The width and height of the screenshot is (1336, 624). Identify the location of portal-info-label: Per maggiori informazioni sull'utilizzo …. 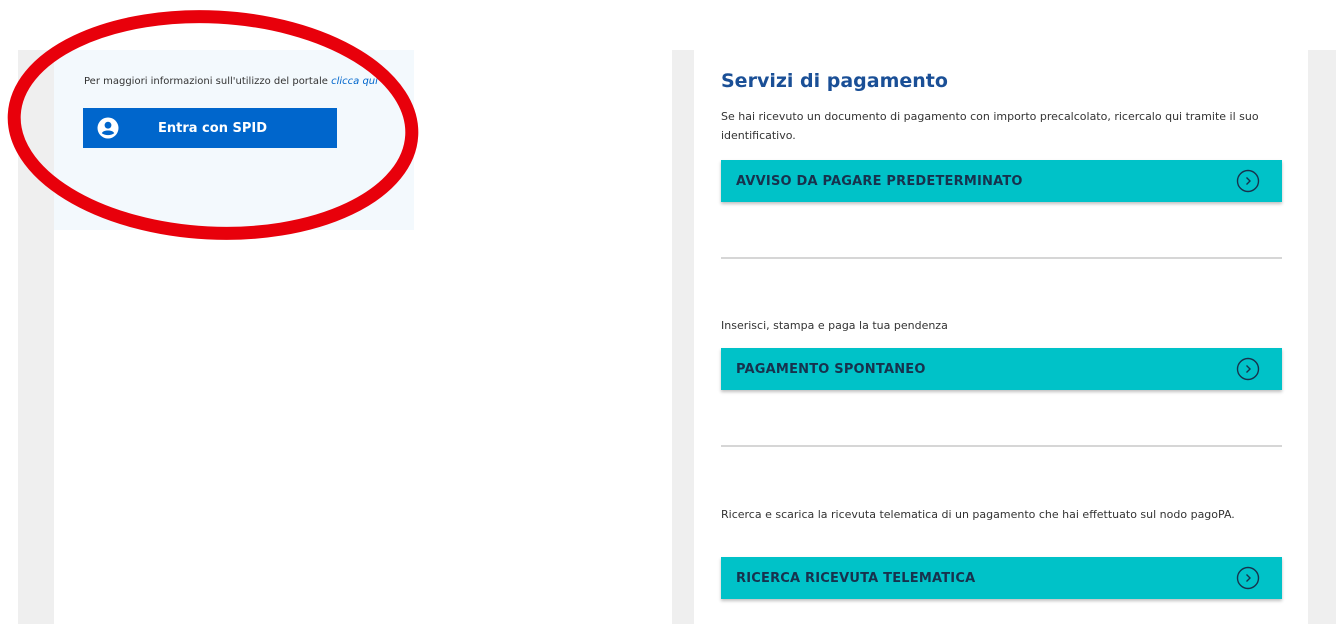
(208, 81).